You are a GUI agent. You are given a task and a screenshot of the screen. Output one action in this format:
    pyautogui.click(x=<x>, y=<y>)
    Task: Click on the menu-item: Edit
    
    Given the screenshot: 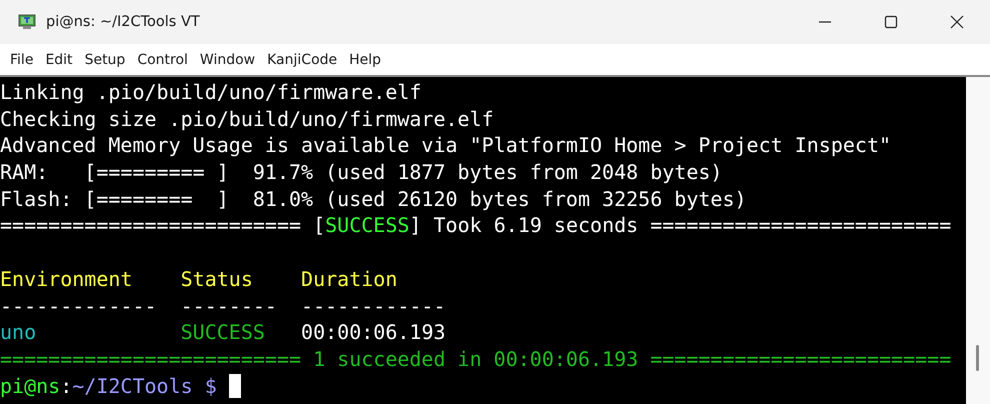 What is the action you would take?
    pyautogui.click(x=59, y=60)
    